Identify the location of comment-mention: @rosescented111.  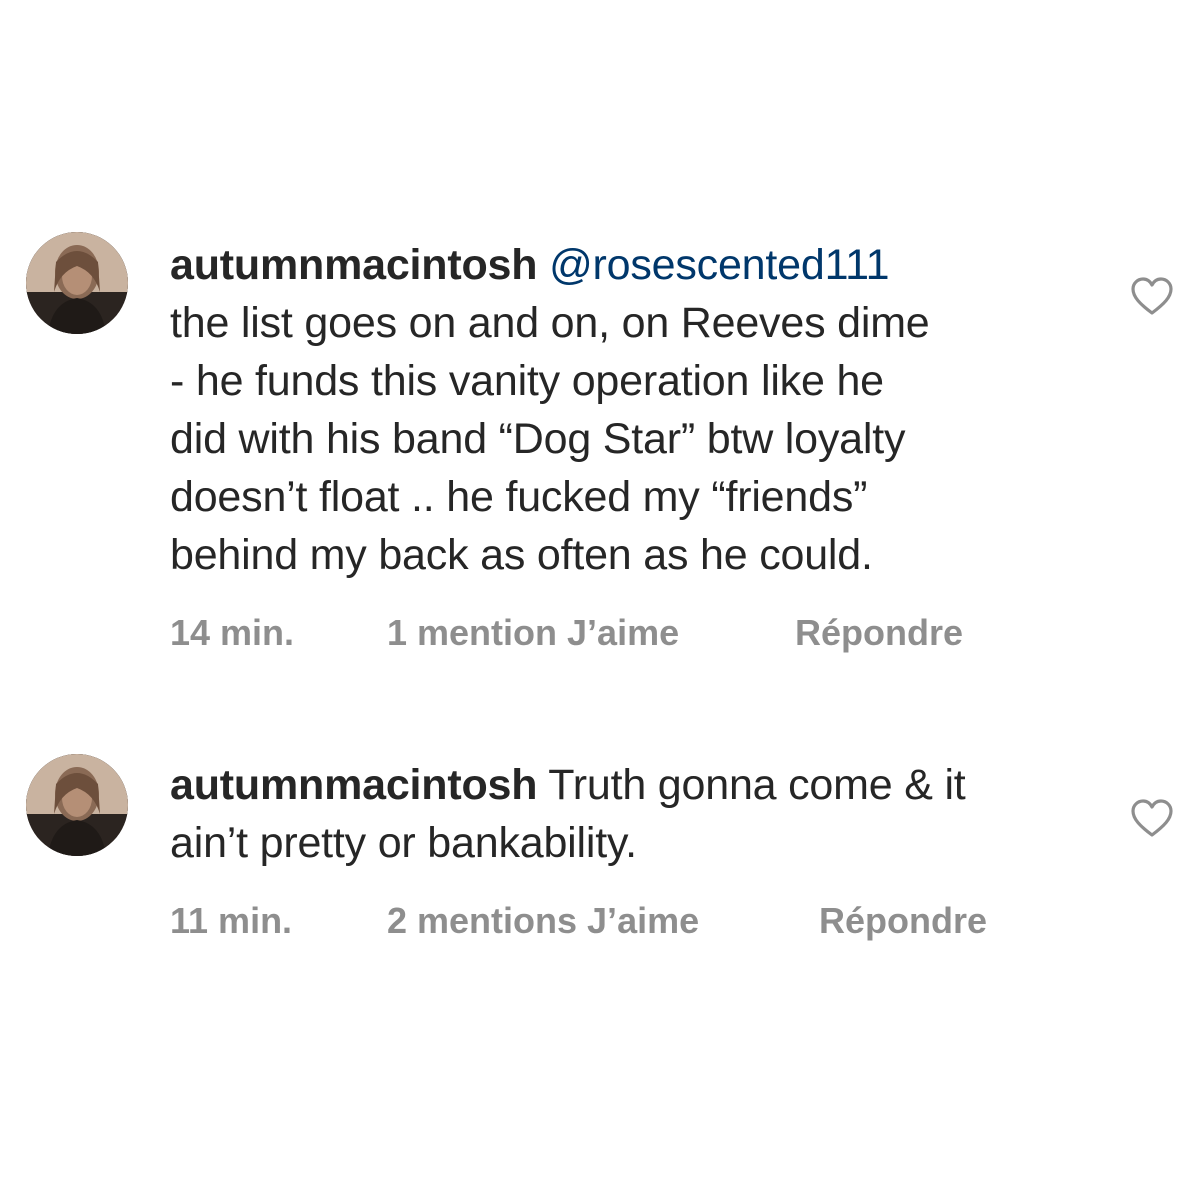
(719, 265).